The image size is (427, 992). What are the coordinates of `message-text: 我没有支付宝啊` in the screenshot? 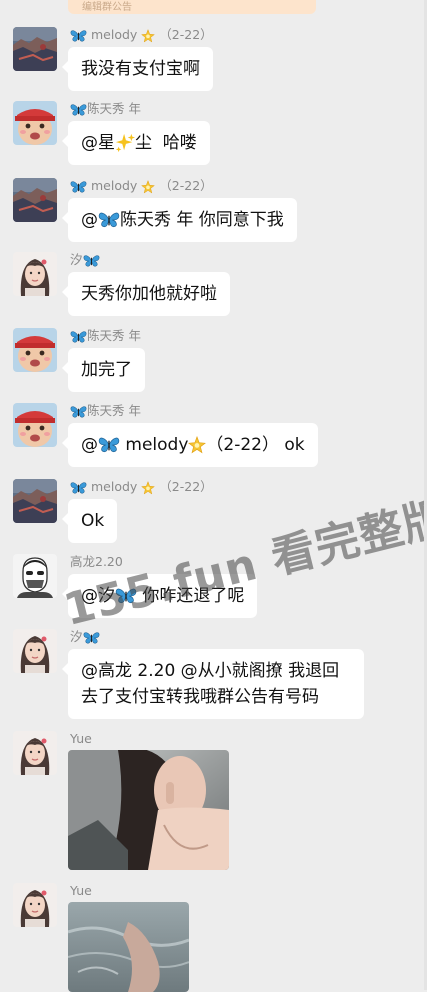 It's located at (140, 69).